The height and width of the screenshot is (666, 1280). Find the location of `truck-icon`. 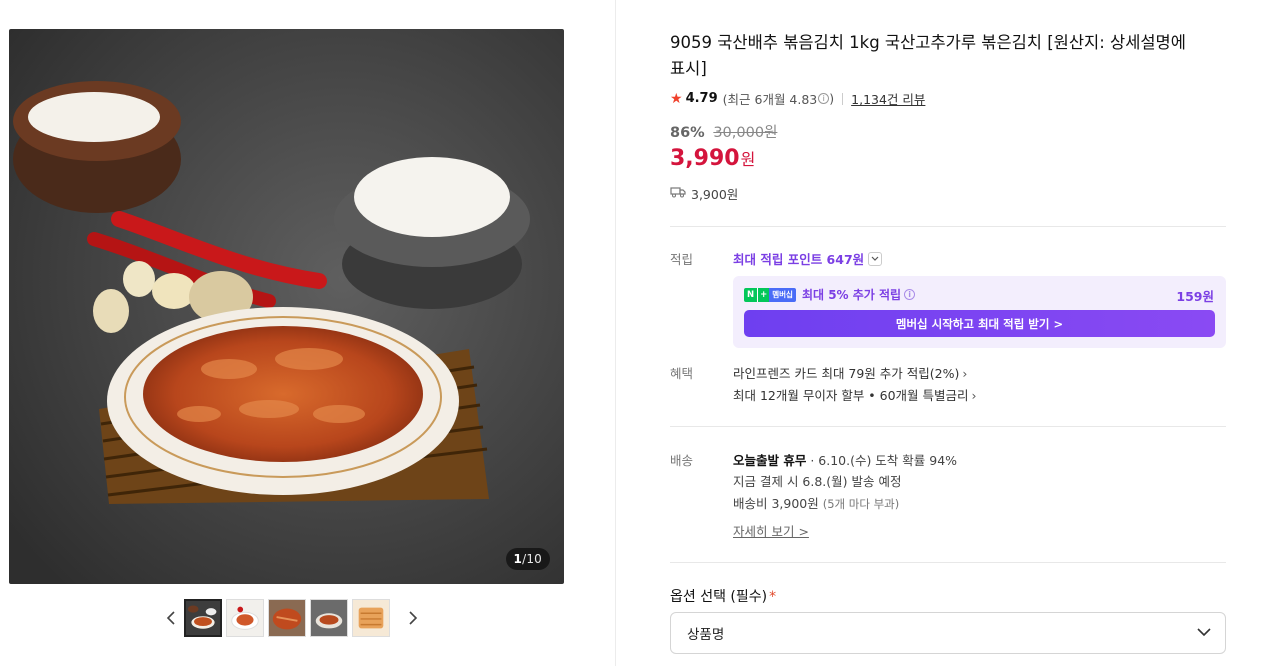

truck-icon is located at coordinates (680, 193).